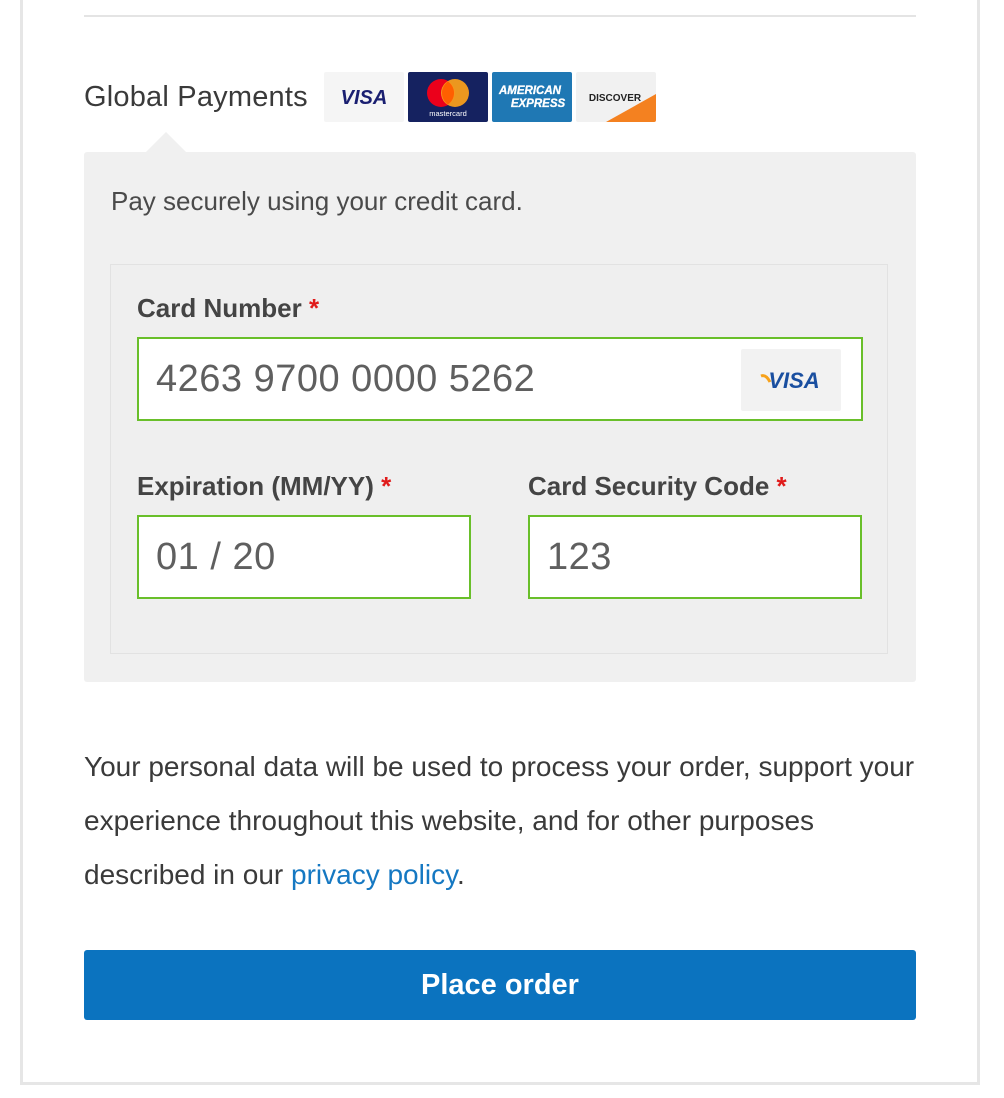  I want to click on payment-box-pointer, so click(166, 142).